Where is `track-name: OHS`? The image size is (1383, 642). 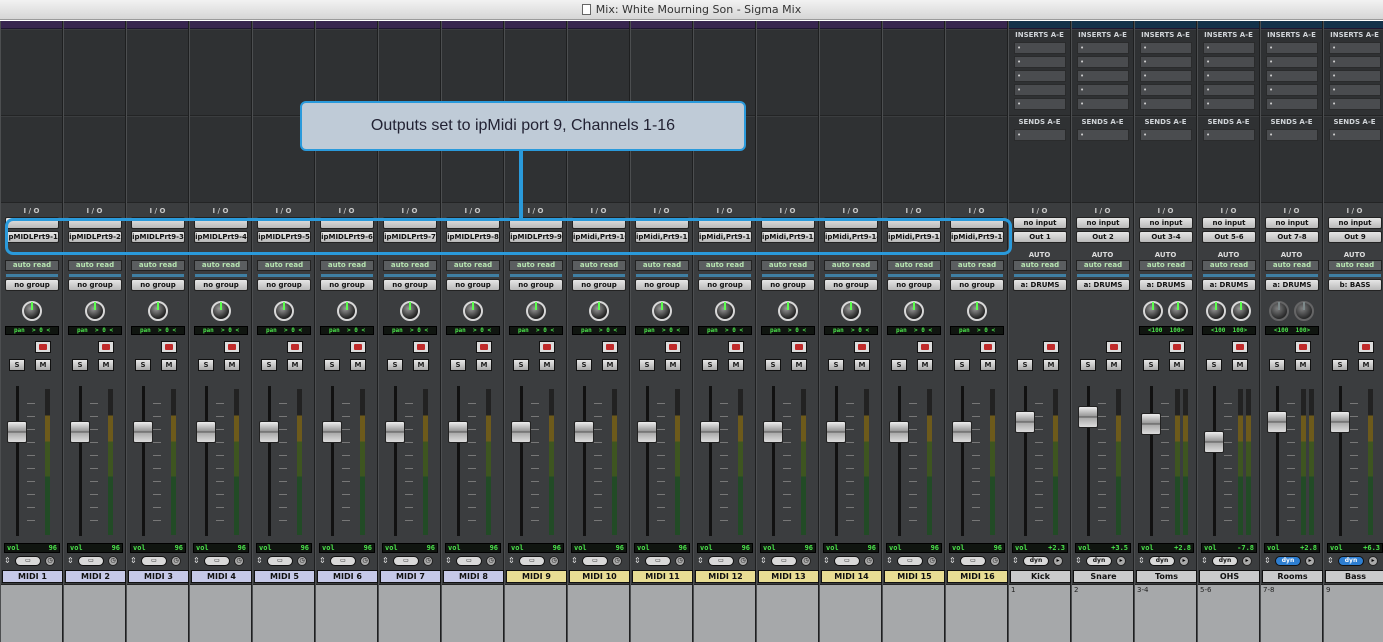 track-name: OHS is located at coordinates (1229, 576).